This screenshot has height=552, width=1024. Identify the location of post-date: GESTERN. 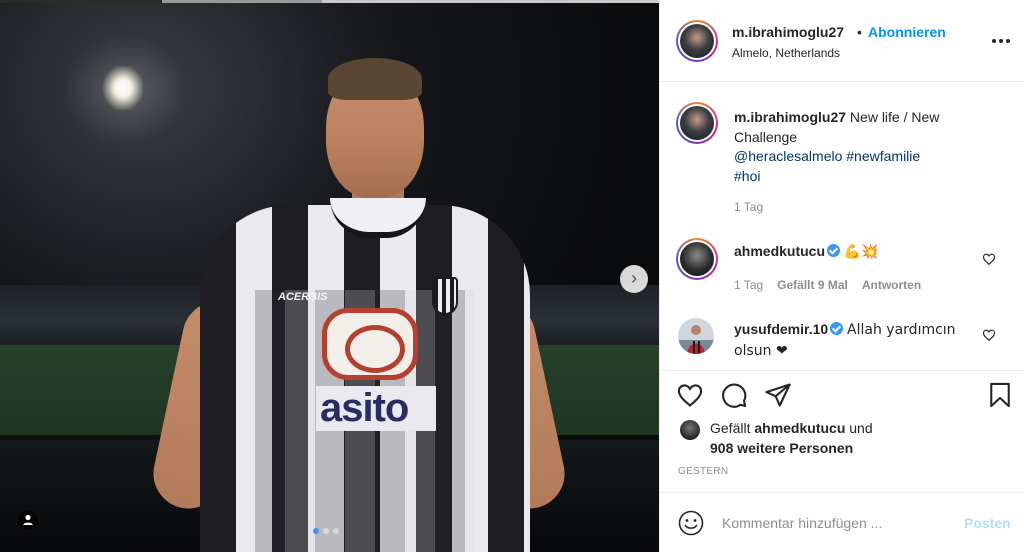
(703, 471).